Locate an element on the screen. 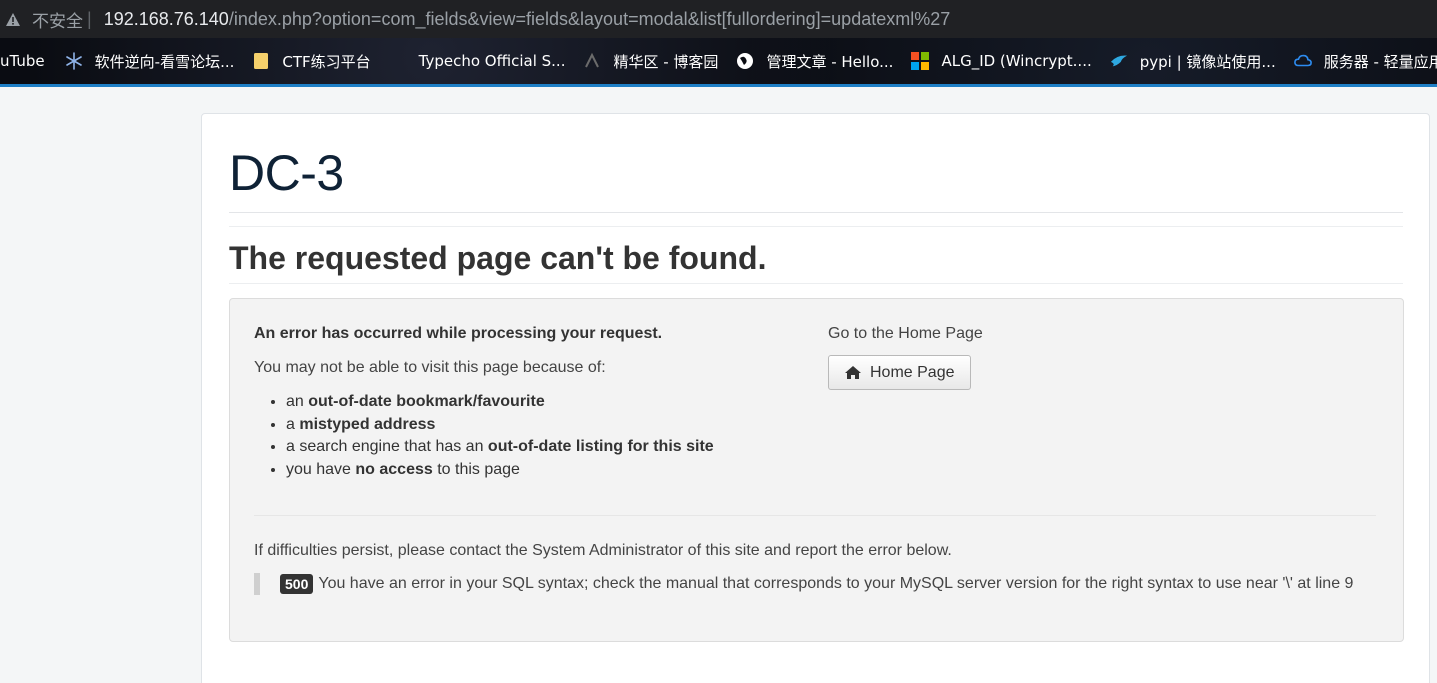 The image size is (1437, 683). cnblogs-icon is located at coordinates (592, 61).